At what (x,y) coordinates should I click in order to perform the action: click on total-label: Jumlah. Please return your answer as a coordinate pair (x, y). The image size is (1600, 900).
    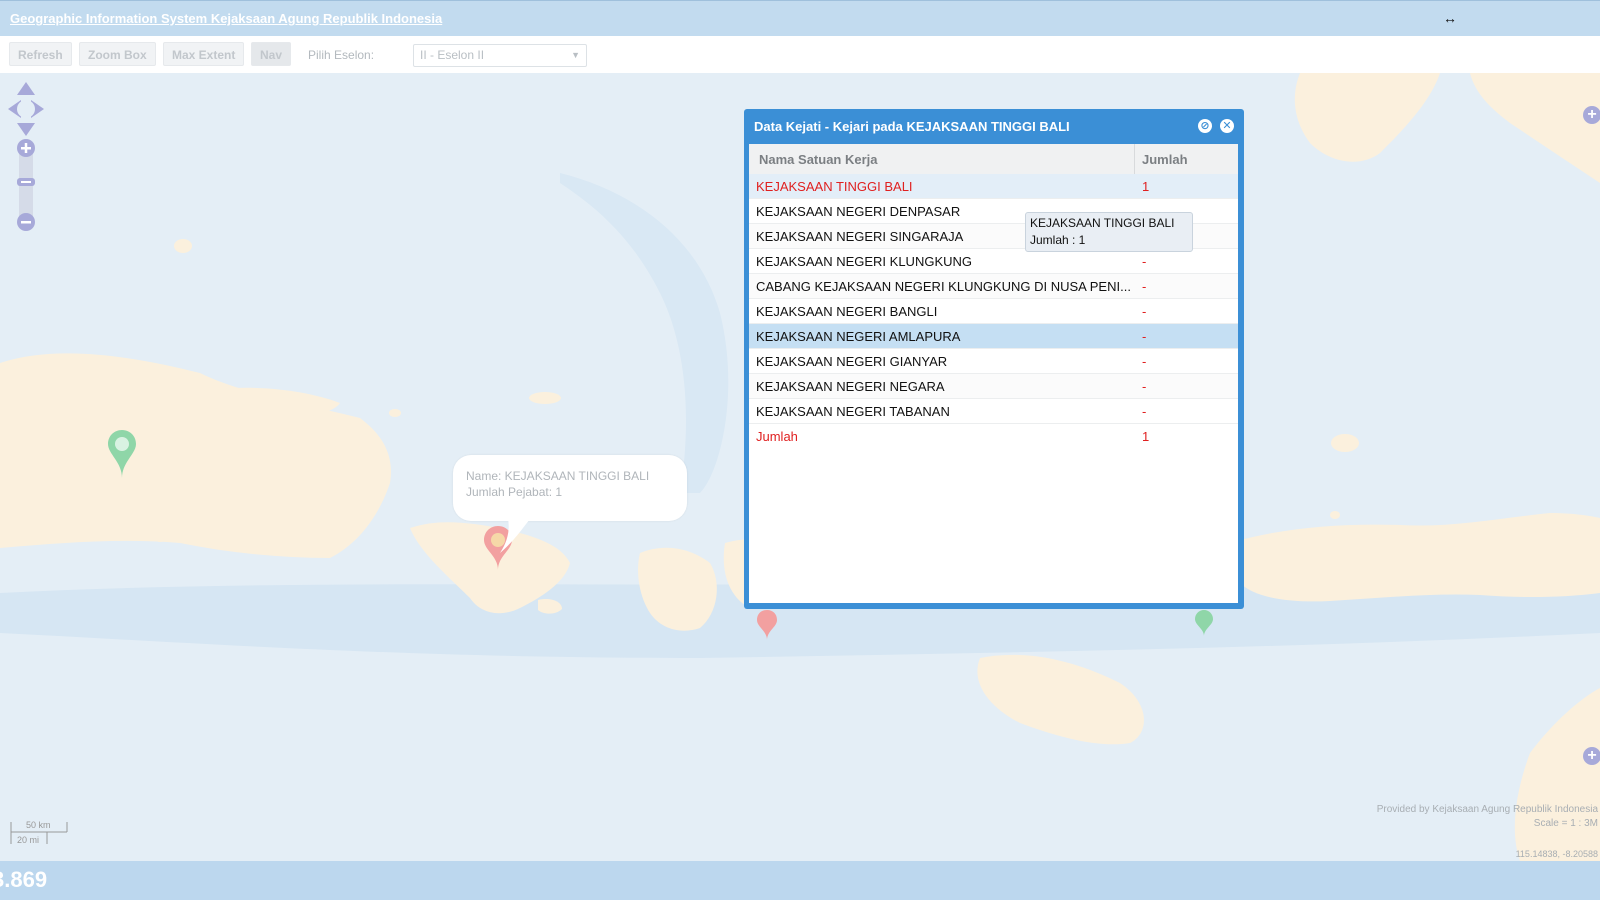
    Looking at the image, I should click on (777, 436).